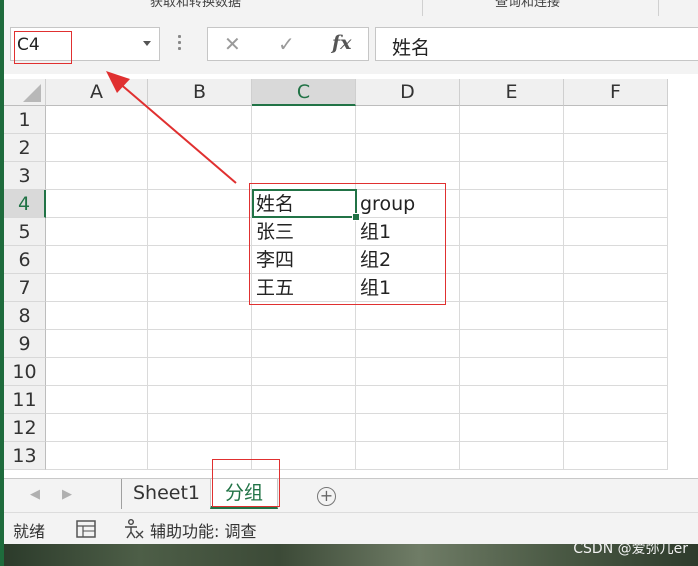 This screenshot has height=566, width=698. What do you see at coordinates (200, 288) in the screenshot?
I see `cell-b7` at bounding box center [200, 288].